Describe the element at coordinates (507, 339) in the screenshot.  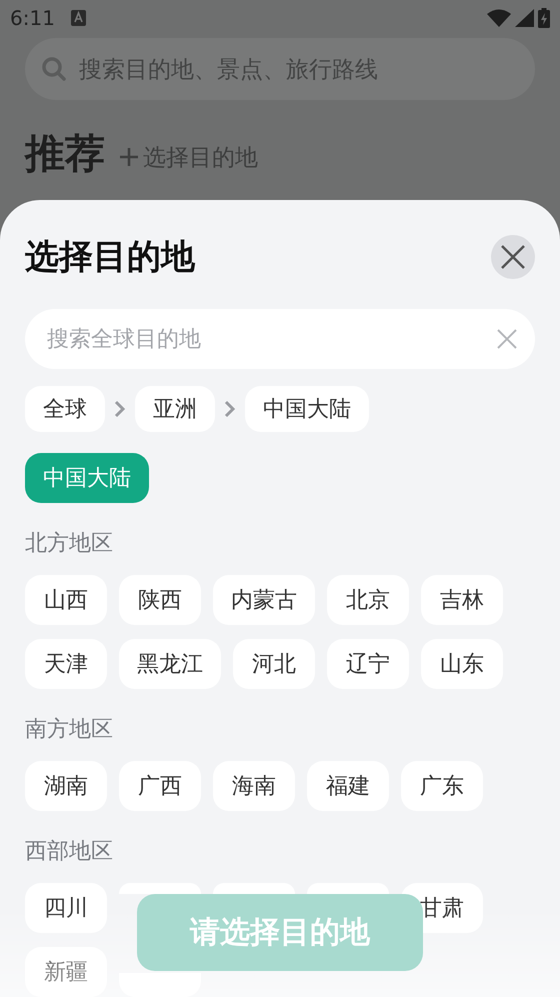
I see `clear-icon` at that location.